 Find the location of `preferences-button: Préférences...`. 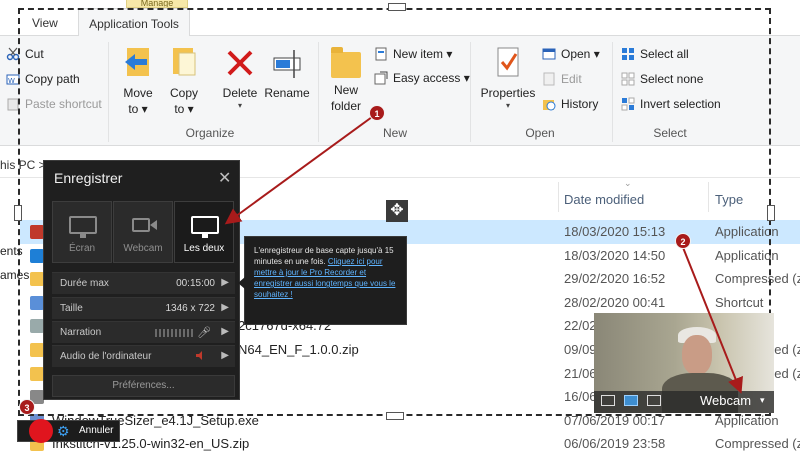

preferences-button: Préférences... is located at coordinates (143, 386).